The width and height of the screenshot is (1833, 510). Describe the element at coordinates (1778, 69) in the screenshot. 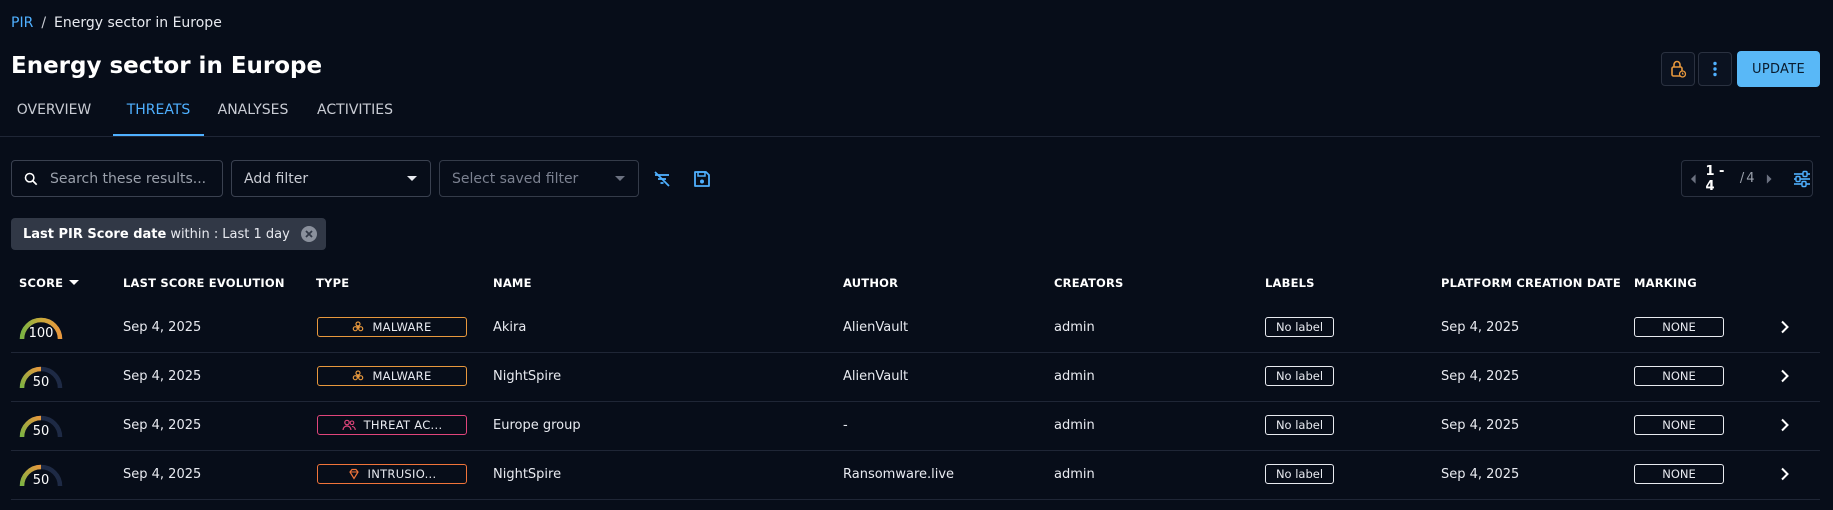

I see `update-button: UPDATE` at that location.